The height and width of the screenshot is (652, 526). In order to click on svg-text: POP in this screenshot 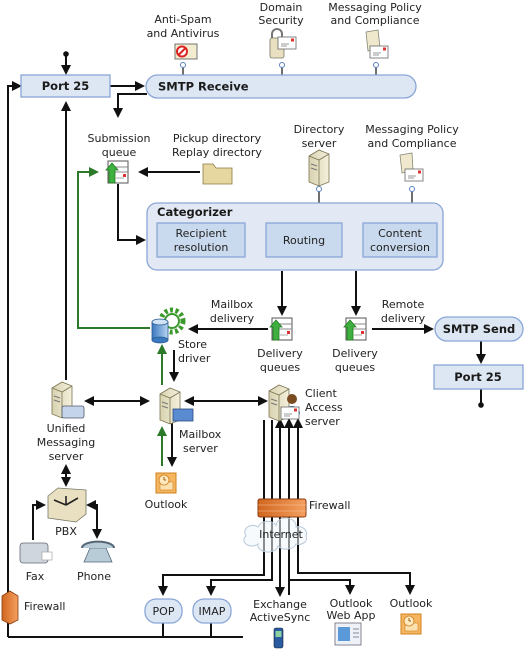, I will do `click(164, 611)`.